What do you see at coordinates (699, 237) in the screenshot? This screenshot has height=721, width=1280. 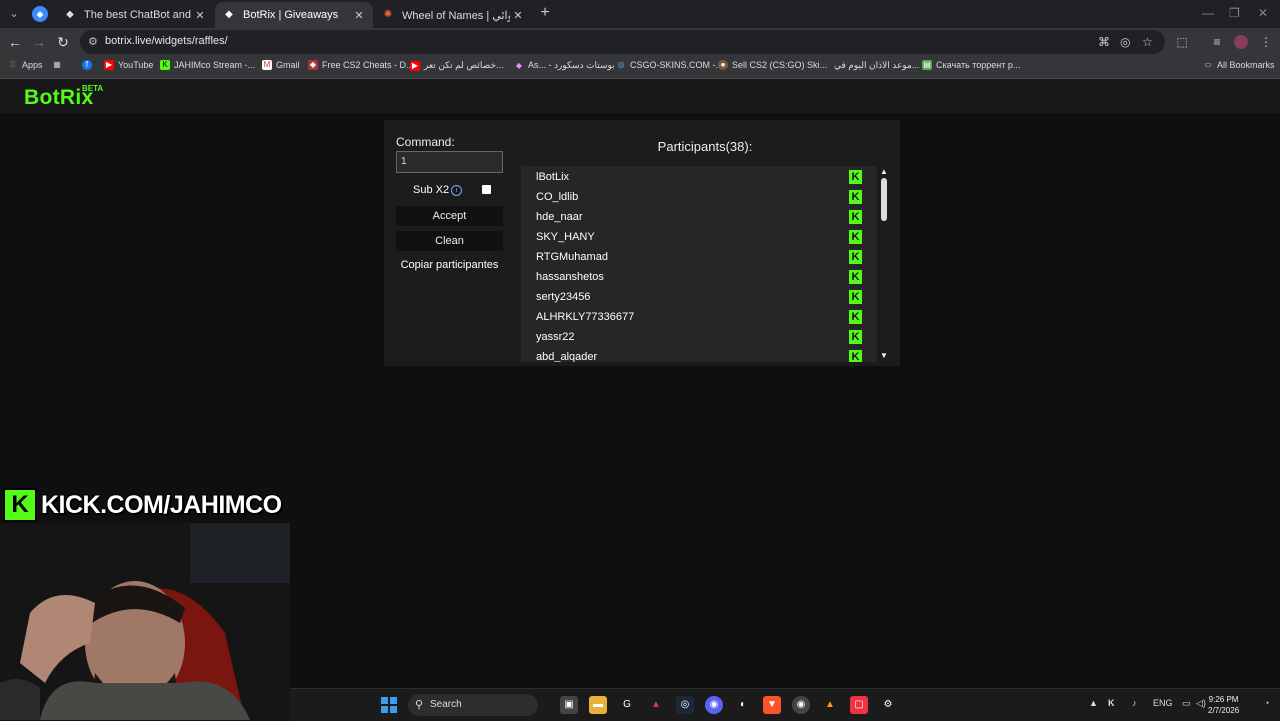 I see `list-item: SKY_HANY K` at bounding box center [699, 237].